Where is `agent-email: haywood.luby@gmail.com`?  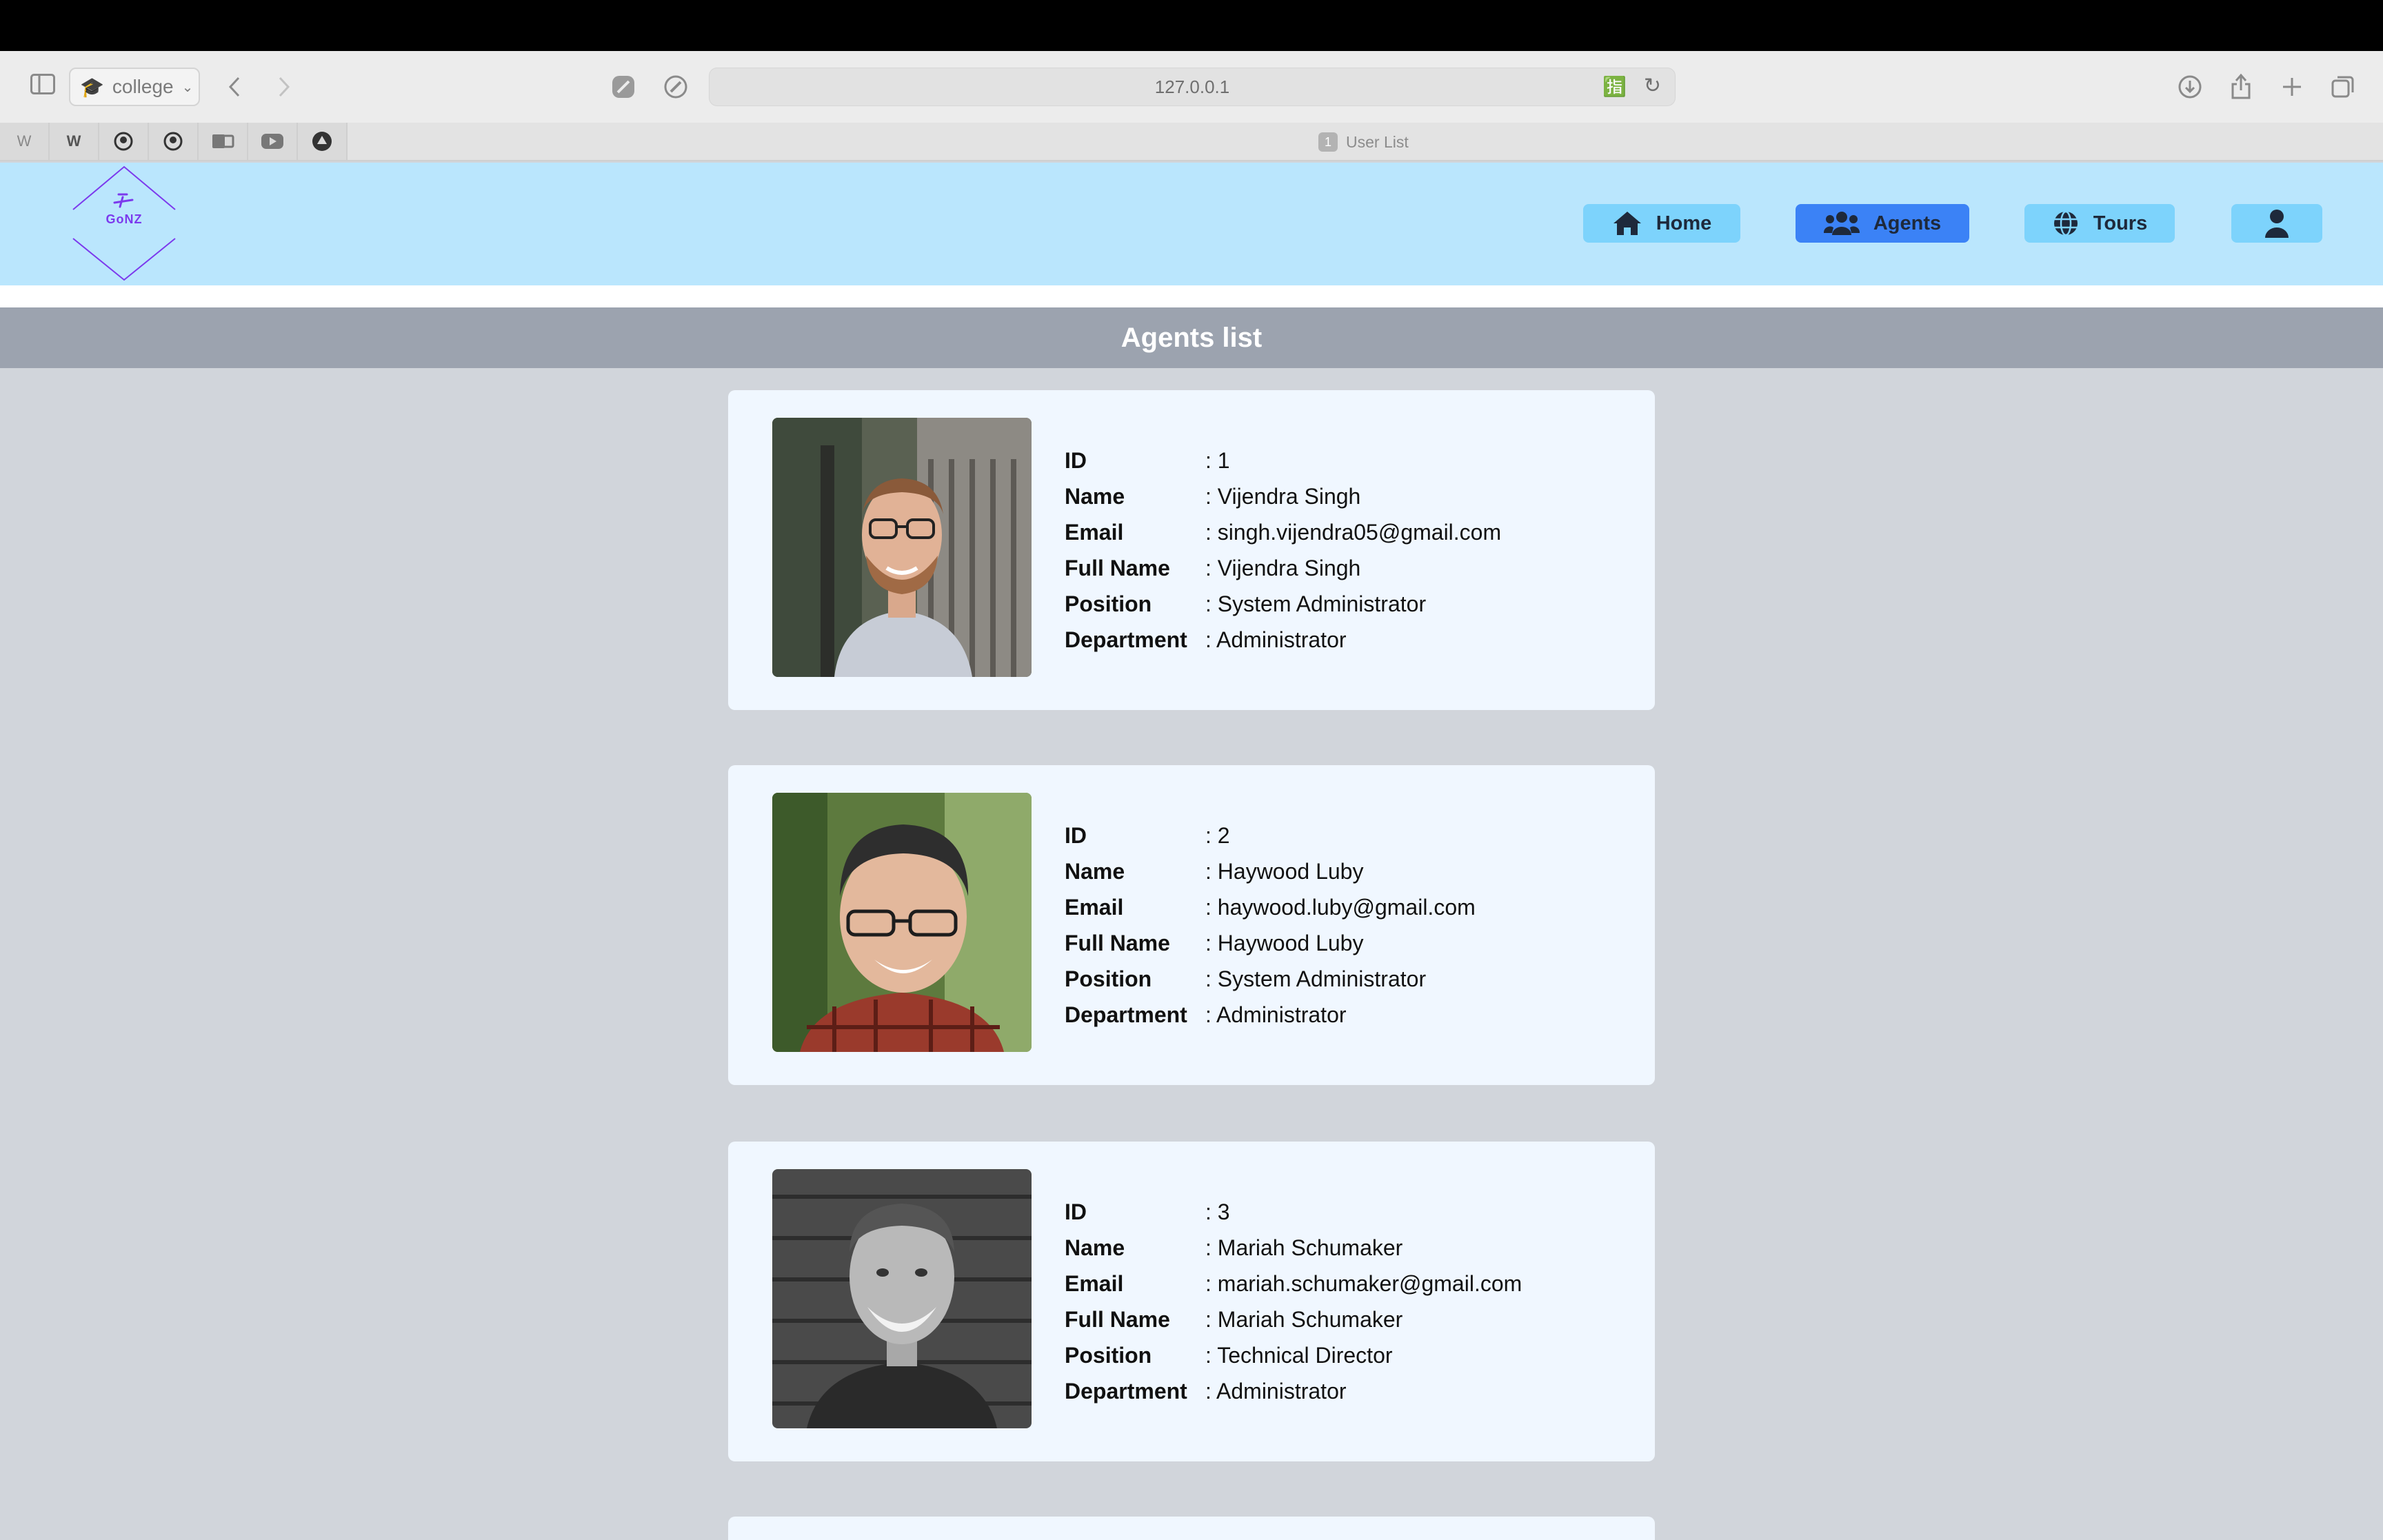 agent-email: haywood.luby@gmail.com is located at coordinates (1346, 907).